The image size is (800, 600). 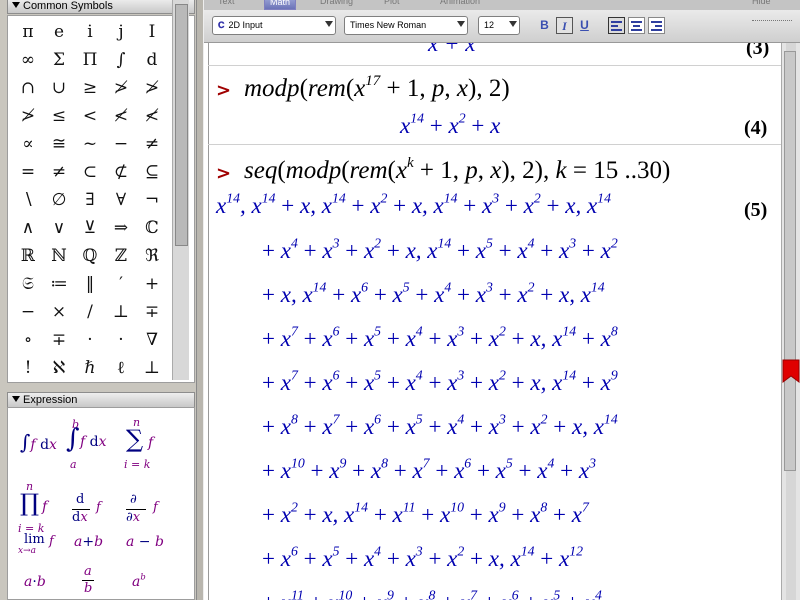 What do you see at coordinates (28, 284) in the screenshot?
I see `symbol-button: 𝔖` at bounding box center [28, 284].